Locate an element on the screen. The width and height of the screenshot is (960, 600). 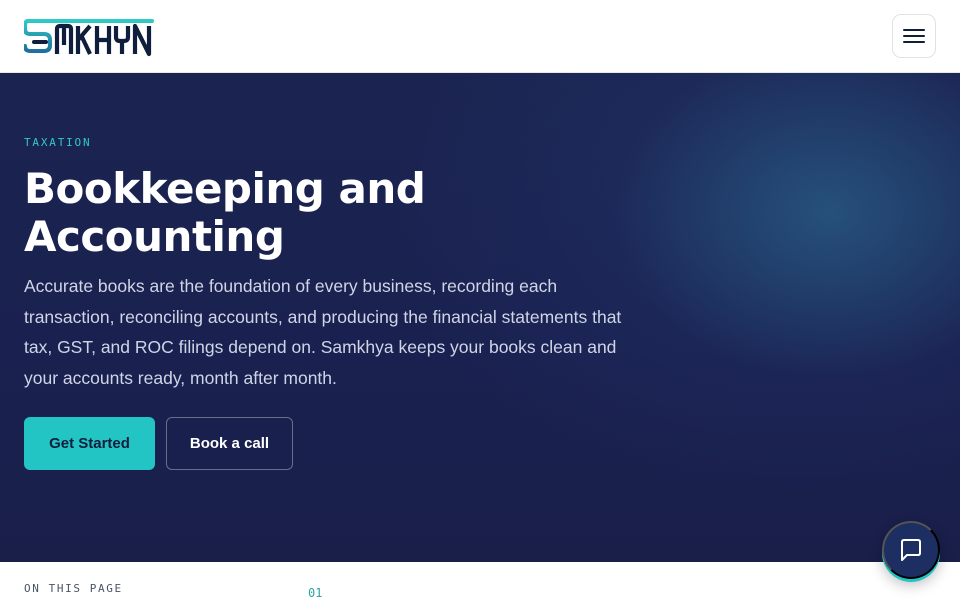
on-this-page-label: ON THIS PAGE is located at coordinates (73, 588).